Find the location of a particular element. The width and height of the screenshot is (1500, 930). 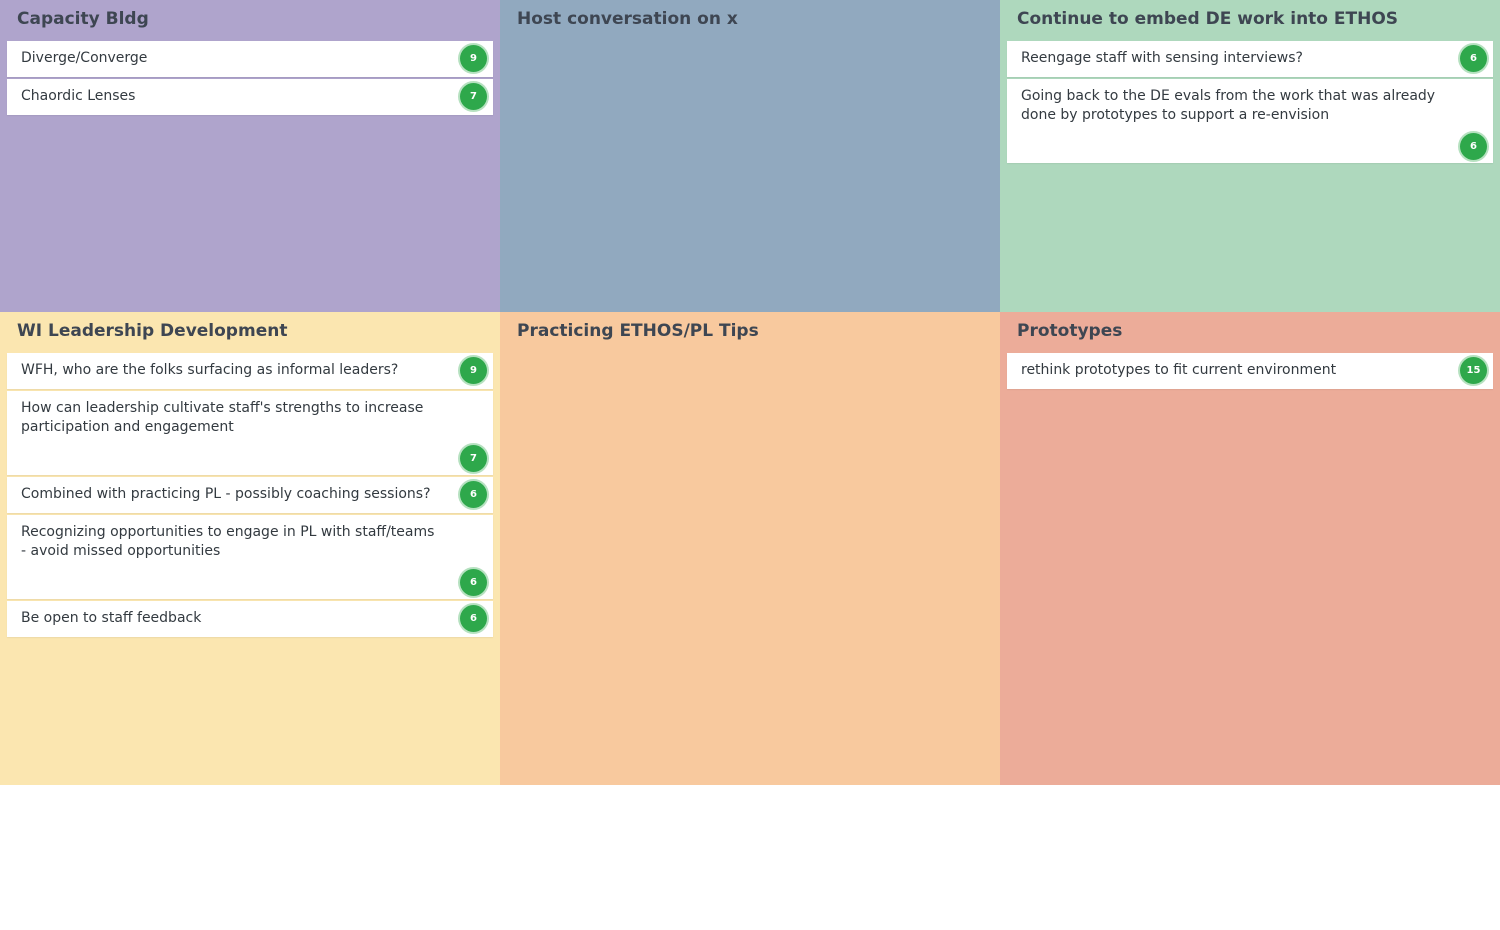

card: Chaordic Lenses 7 is located at coordinates (250, 97).